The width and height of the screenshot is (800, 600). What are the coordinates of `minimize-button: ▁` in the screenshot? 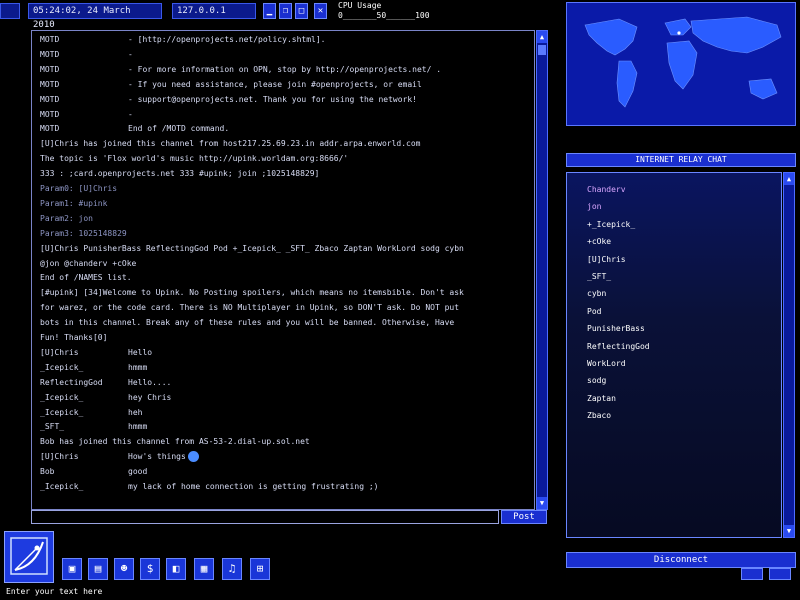 It's located at (269, 11).